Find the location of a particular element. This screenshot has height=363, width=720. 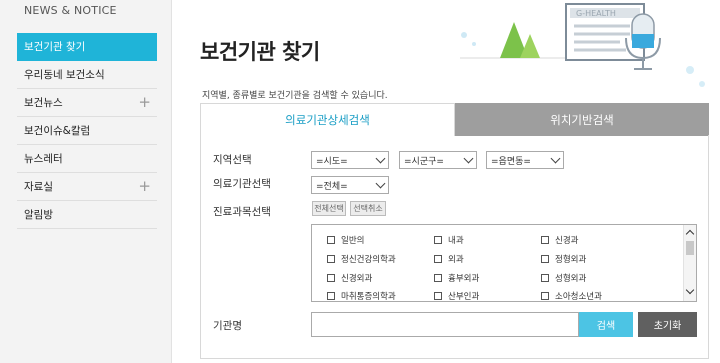

region-label: 지역선택 is located at coordinates (232, 160).